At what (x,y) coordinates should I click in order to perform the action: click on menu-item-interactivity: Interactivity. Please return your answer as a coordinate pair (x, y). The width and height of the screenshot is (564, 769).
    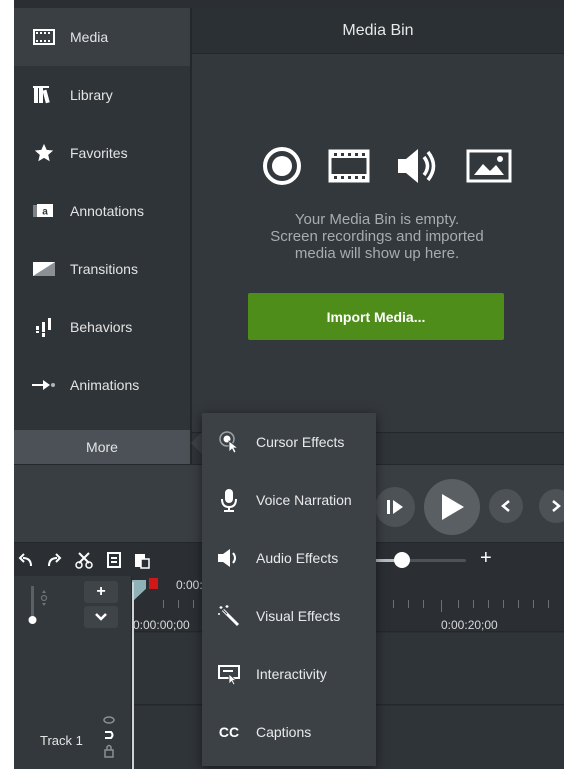
    Looking at the image, I should click on (289, 674).